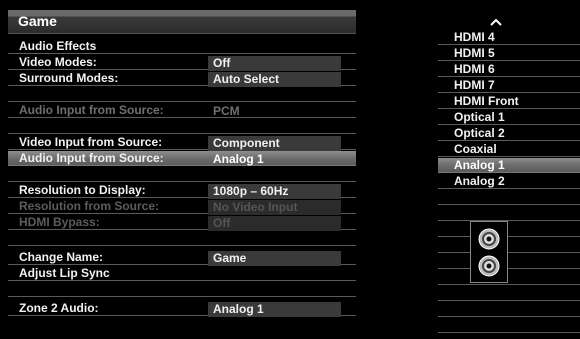 This screenshot has width=580, height=339. Describe the element at coordinates (509, 181) in the screenshot. I see `source-item-analog2: Analog 2` at that location.